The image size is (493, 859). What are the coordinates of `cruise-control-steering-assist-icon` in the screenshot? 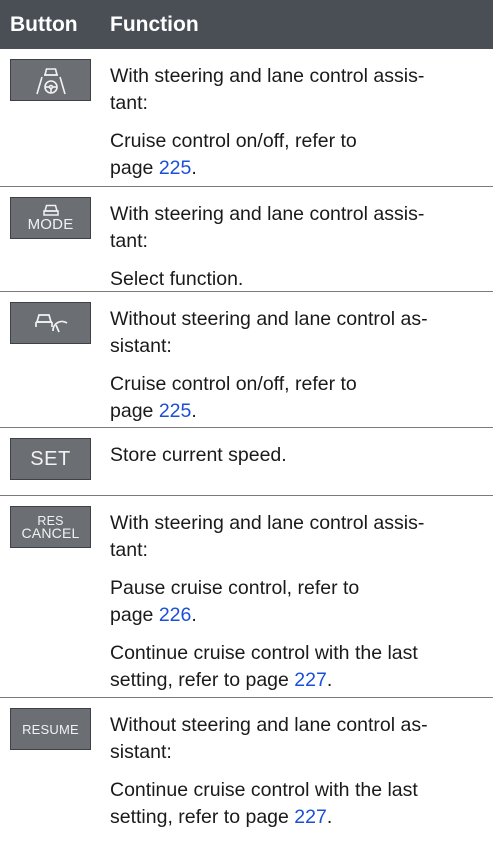 It's located at (50, 80).